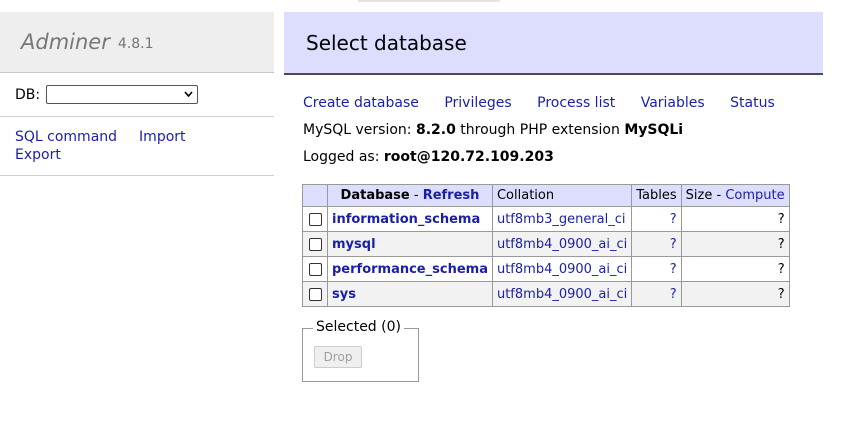 The height and width of the screenshot is (426, 864). I want to click on top-strip, so click(429, 1).